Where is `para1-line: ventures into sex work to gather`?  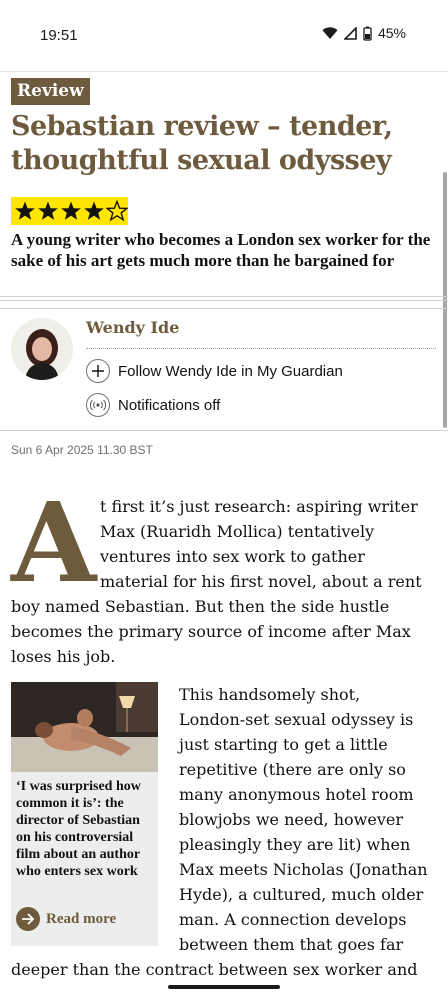 para1-line: ventures into sex work to gather is located at coordinates (232, 556).